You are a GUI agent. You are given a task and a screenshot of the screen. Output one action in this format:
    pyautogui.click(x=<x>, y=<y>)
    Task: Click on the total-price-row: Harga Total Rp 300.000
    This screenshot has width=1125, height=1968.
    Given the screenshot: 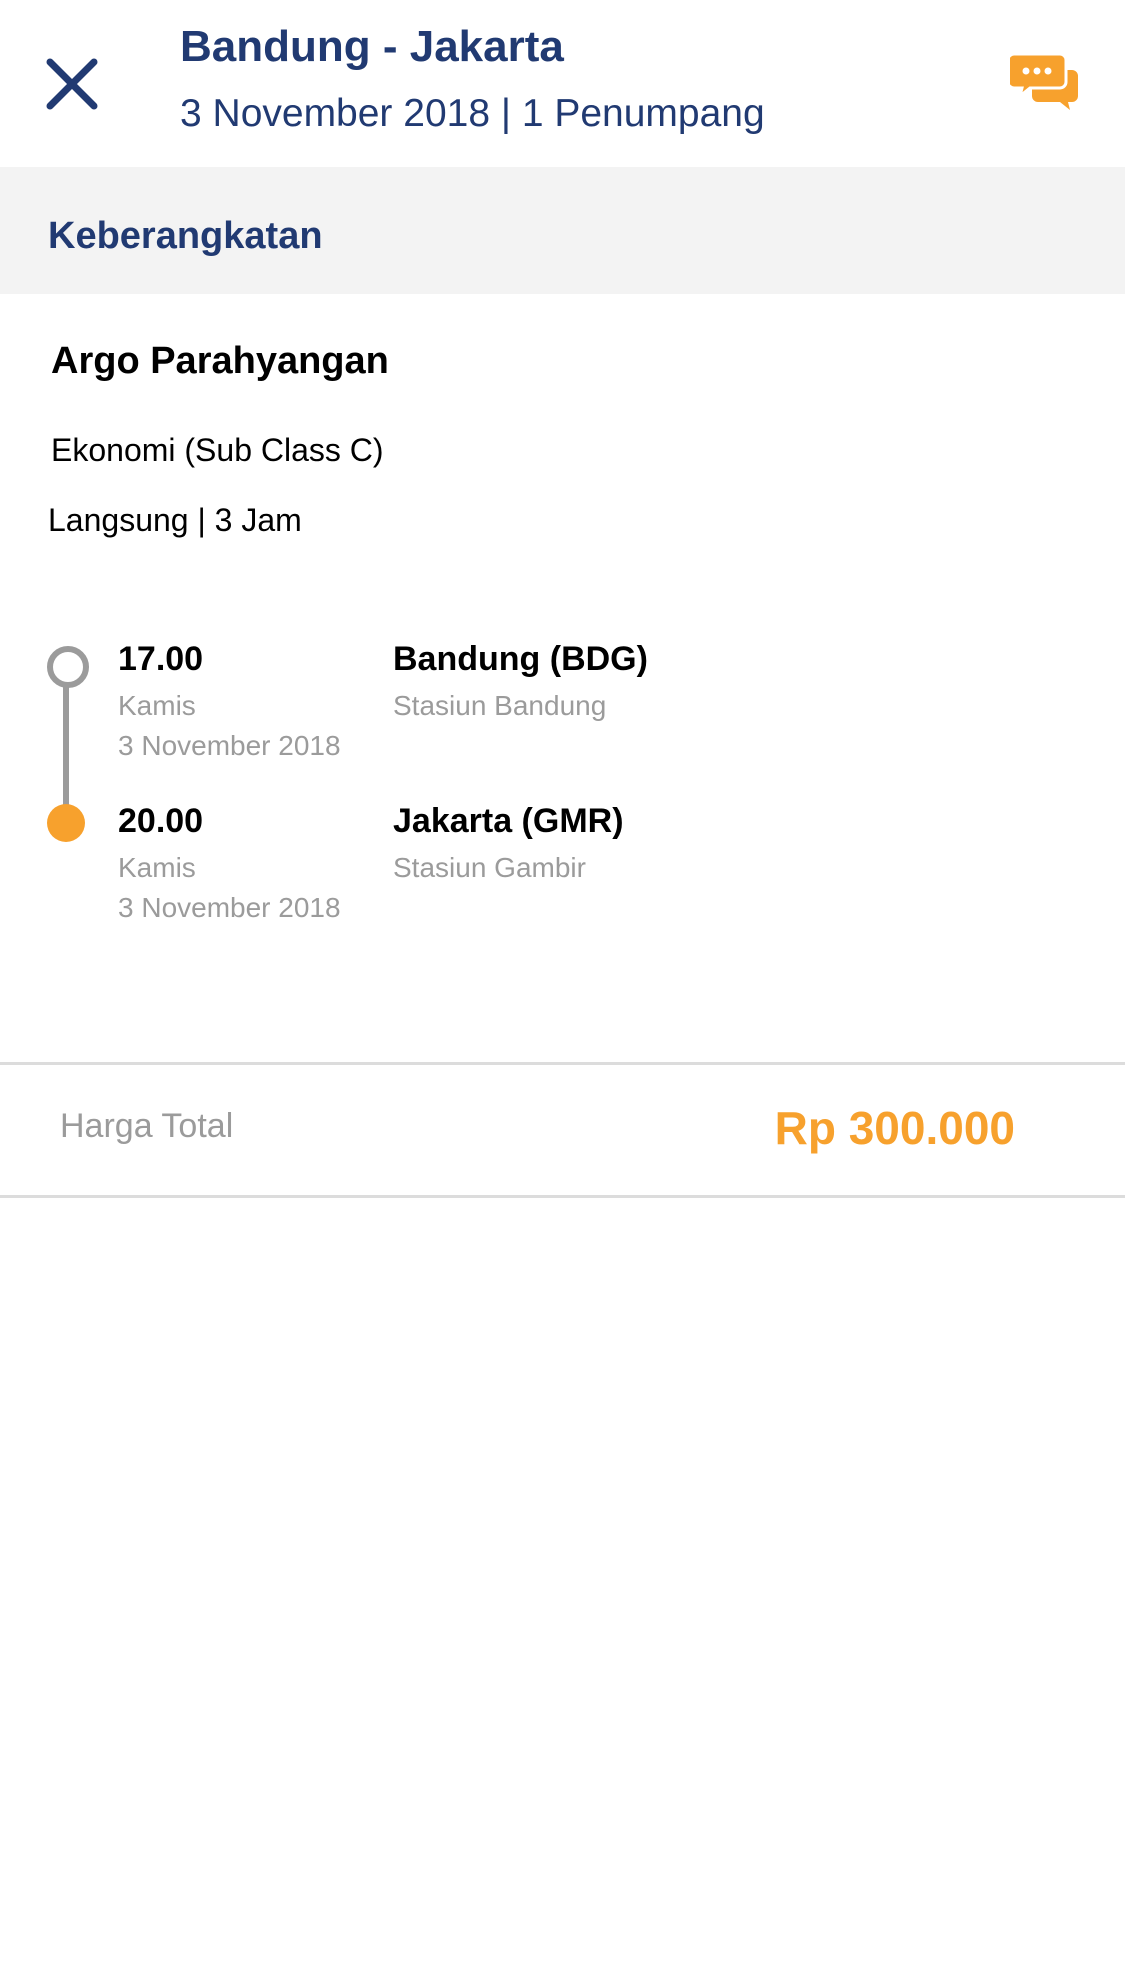 What is the action you would take?
    pyautogui.click(x=562, y=1130)
    